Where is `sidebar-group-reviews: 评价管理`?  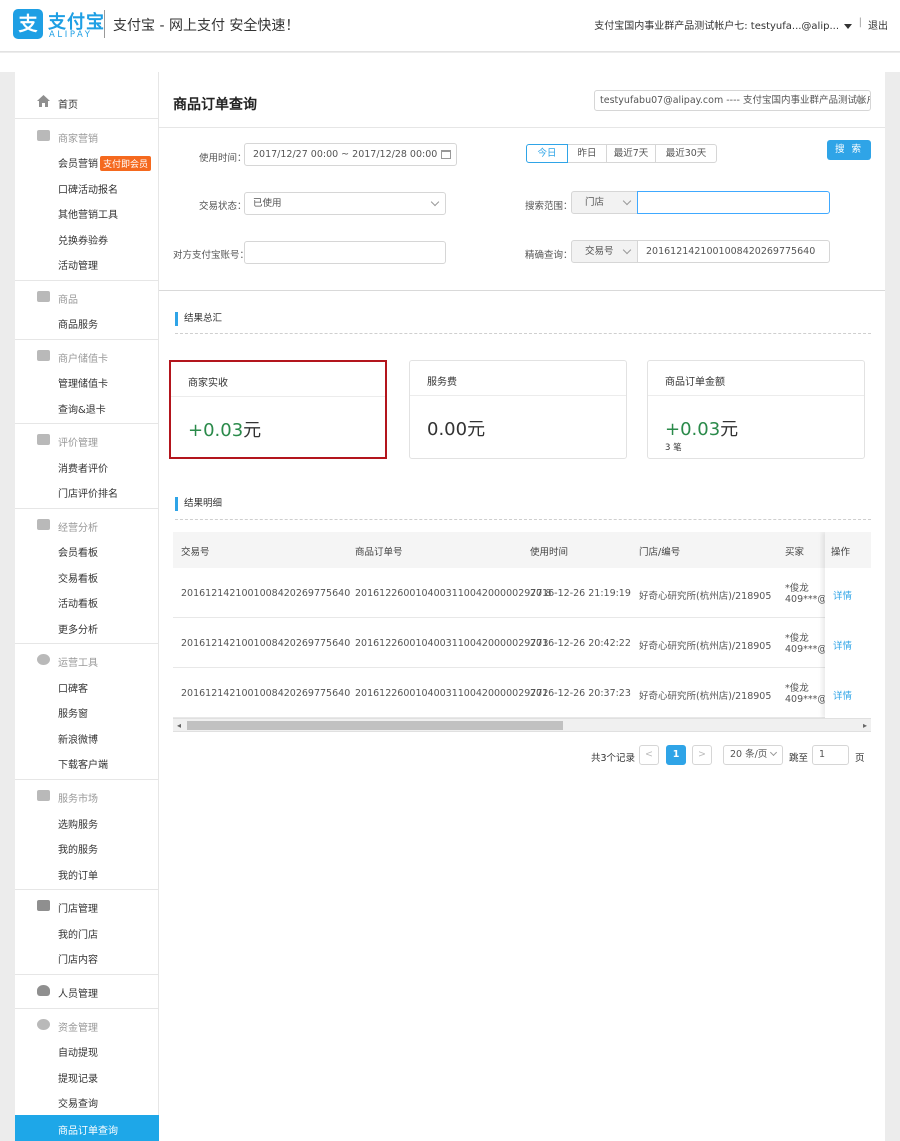 sidebar-group-reviews: 评价管理 is located at coordinates (87, 441).